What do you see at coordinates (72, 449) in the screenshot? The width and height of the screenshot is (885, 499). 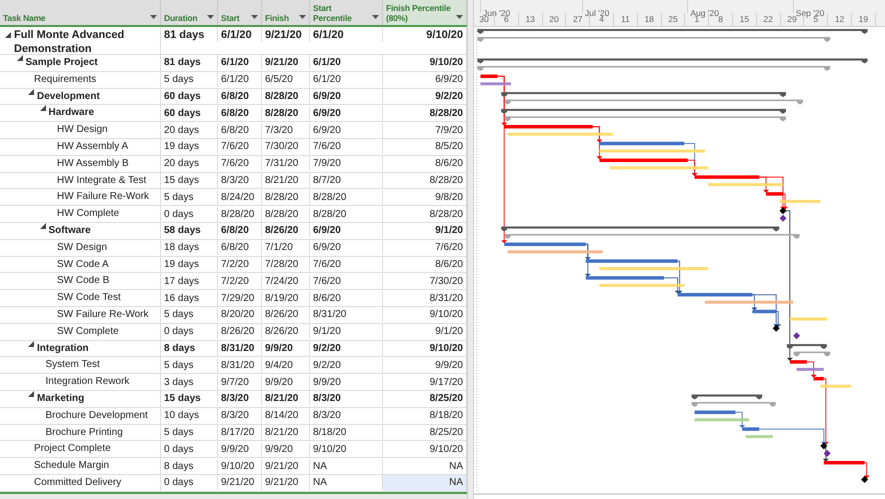 I see `task-name: Project Complete` at bounding box center [72, 449].